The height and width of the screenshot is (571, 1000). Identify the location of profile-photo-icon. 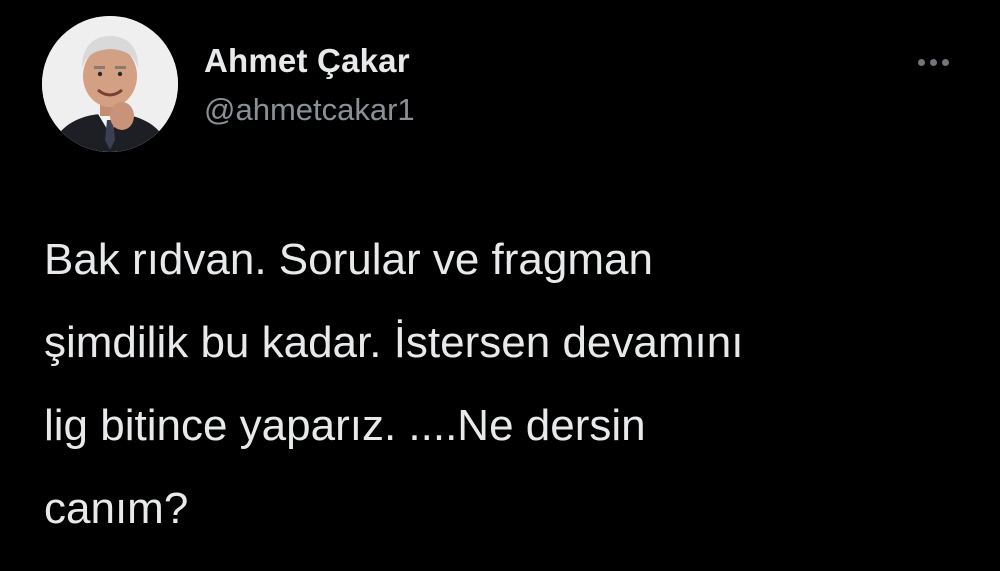
(110, 84).